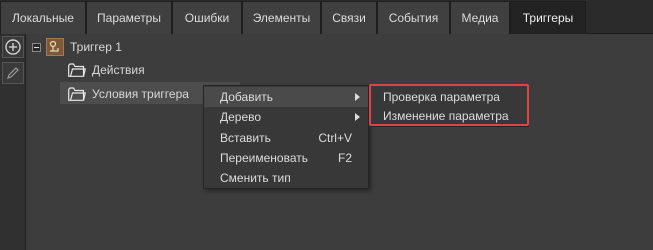 This screenshot has height=250, width=653. I want to click on menu-item-rename: Переименовать F2, so click(286, 158).